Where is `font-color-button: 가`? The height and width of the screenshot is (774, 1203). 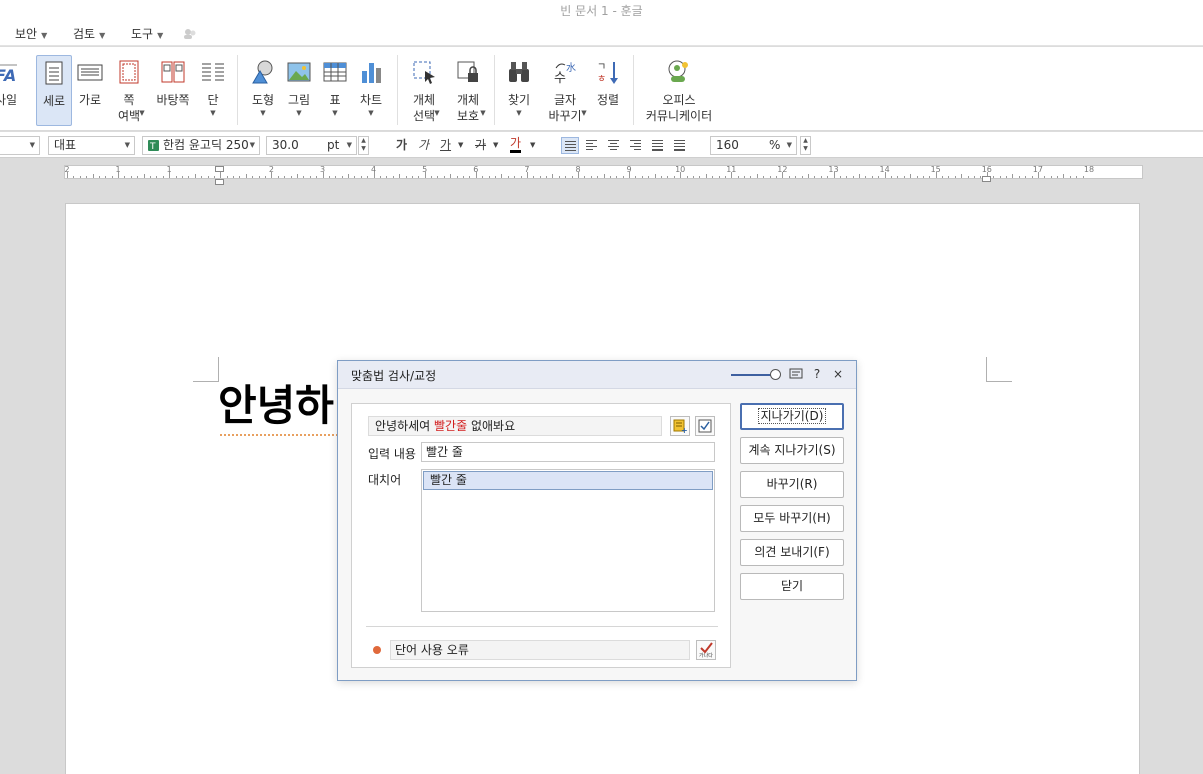 font-color-button: 가 is located at coordinates (516, 145).